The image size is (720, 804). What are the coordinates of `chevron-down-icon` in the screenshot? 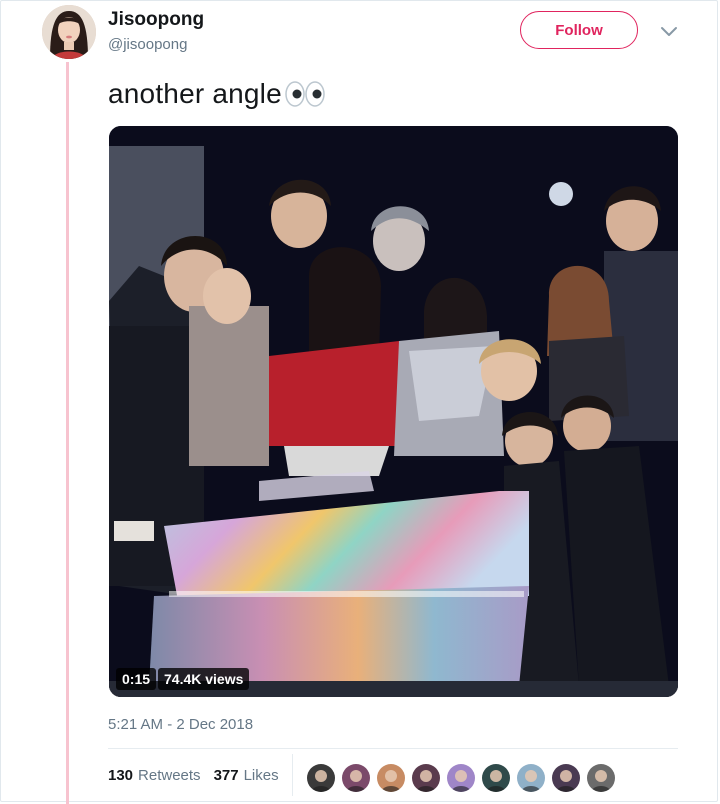 It's located at (669, 32).